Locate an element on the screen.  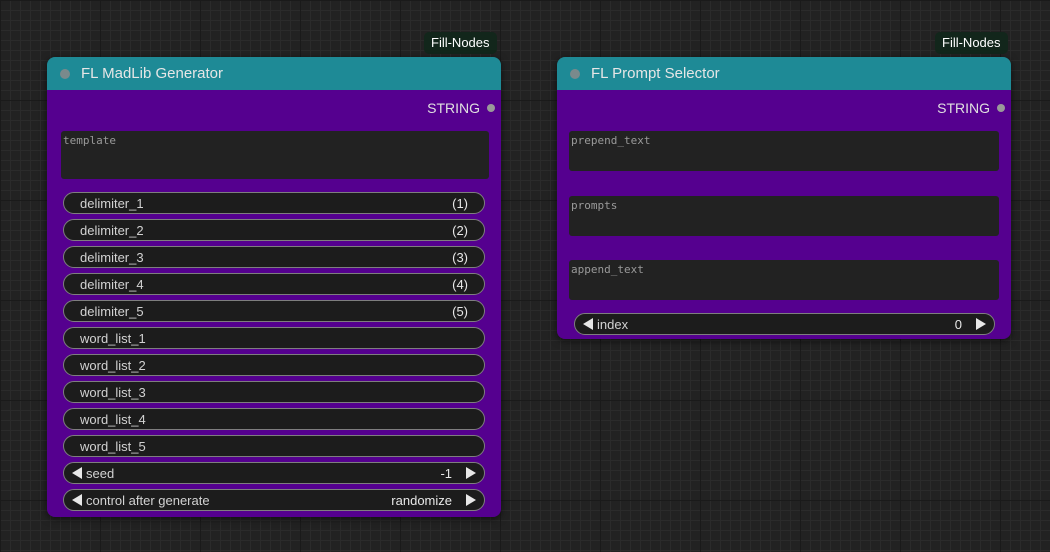
prepend-text-textarea: prepend_text is located at coordinates (784, 151).